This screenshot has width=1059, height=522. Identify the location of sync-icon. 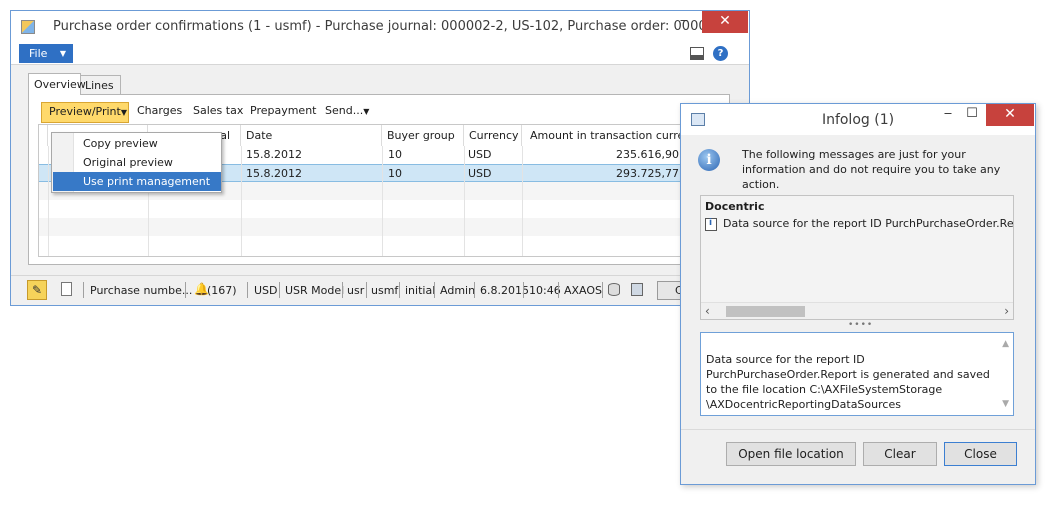
(637, 289).